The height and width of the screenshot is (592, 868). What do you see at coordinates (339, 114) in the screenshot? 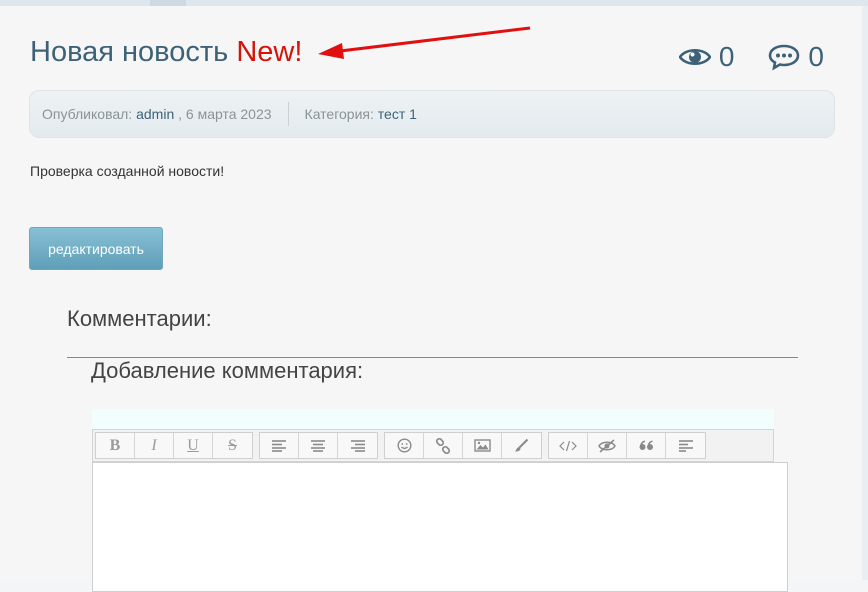
I see `category-label: Категория:` at bounding box center [339, 114].